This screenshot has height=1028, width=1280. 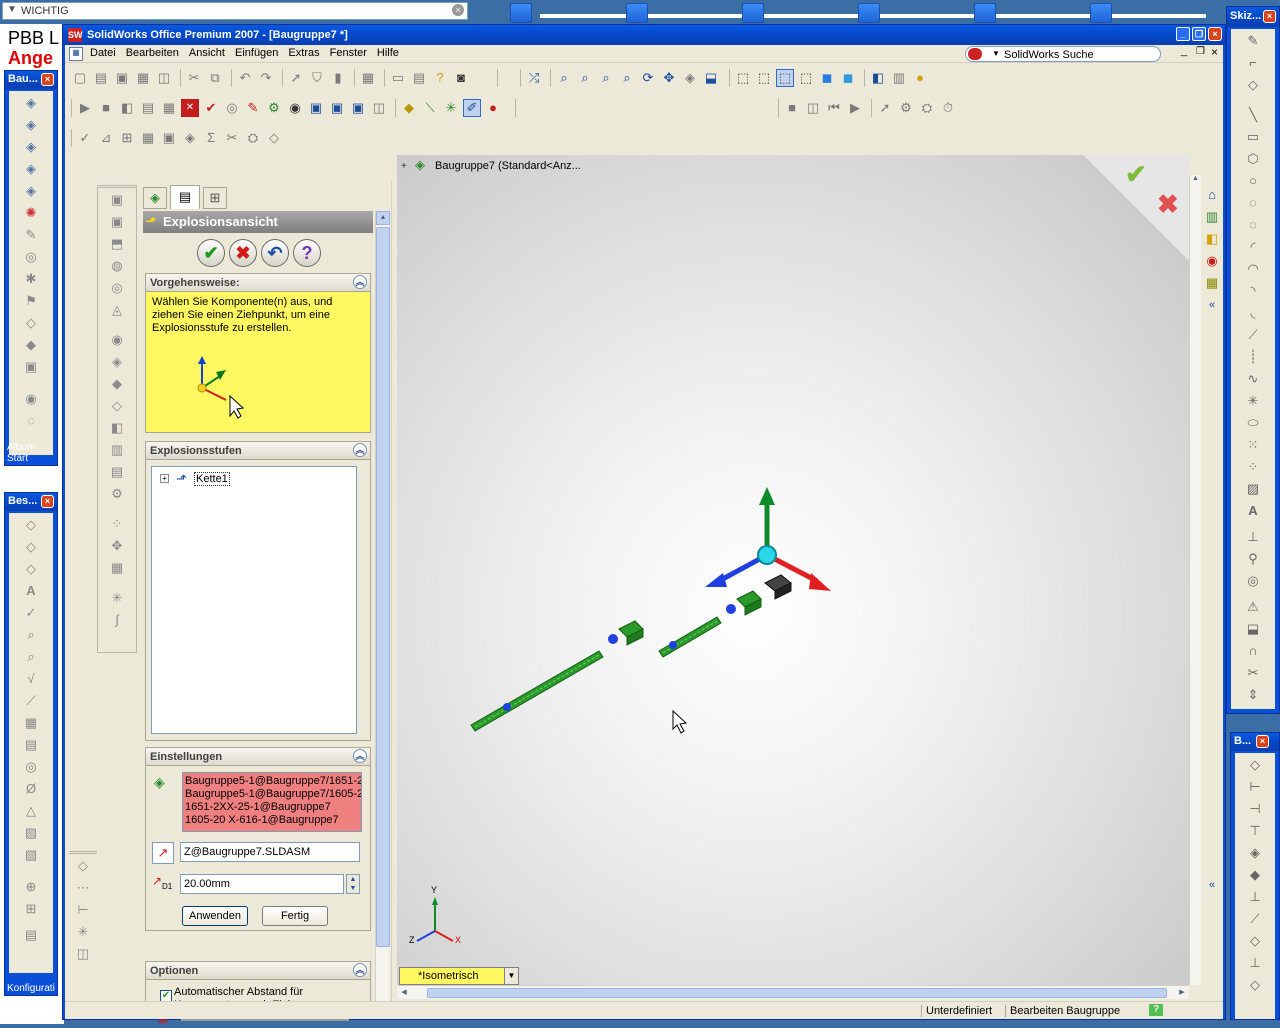 I want to click on standard-views-icon: ⬓, so click(x=711, y=78).